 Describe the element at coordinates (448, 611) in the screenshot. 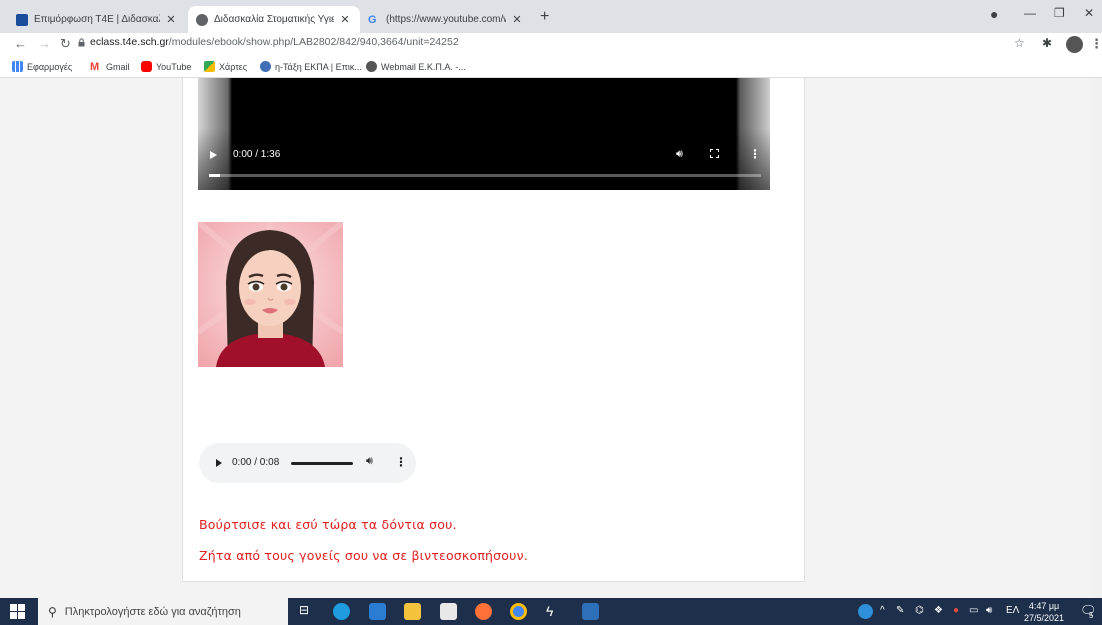

I see `store-icon` at that location.